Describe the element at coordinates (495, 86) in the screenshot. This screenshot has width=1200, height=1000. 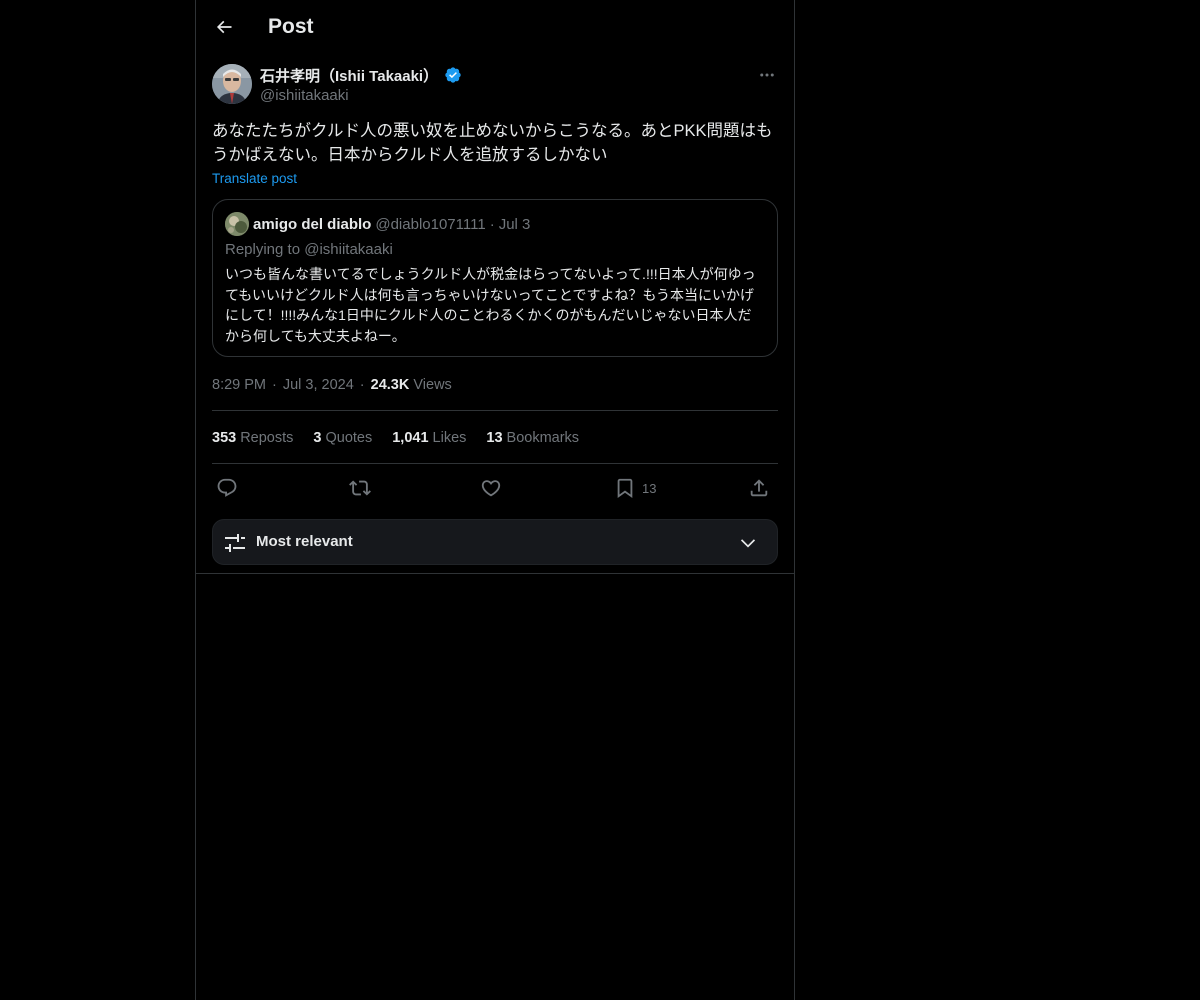
I see `post-author-row: 石井孝明（Ishii Takaaki） @ishiitakaaki` at that location.